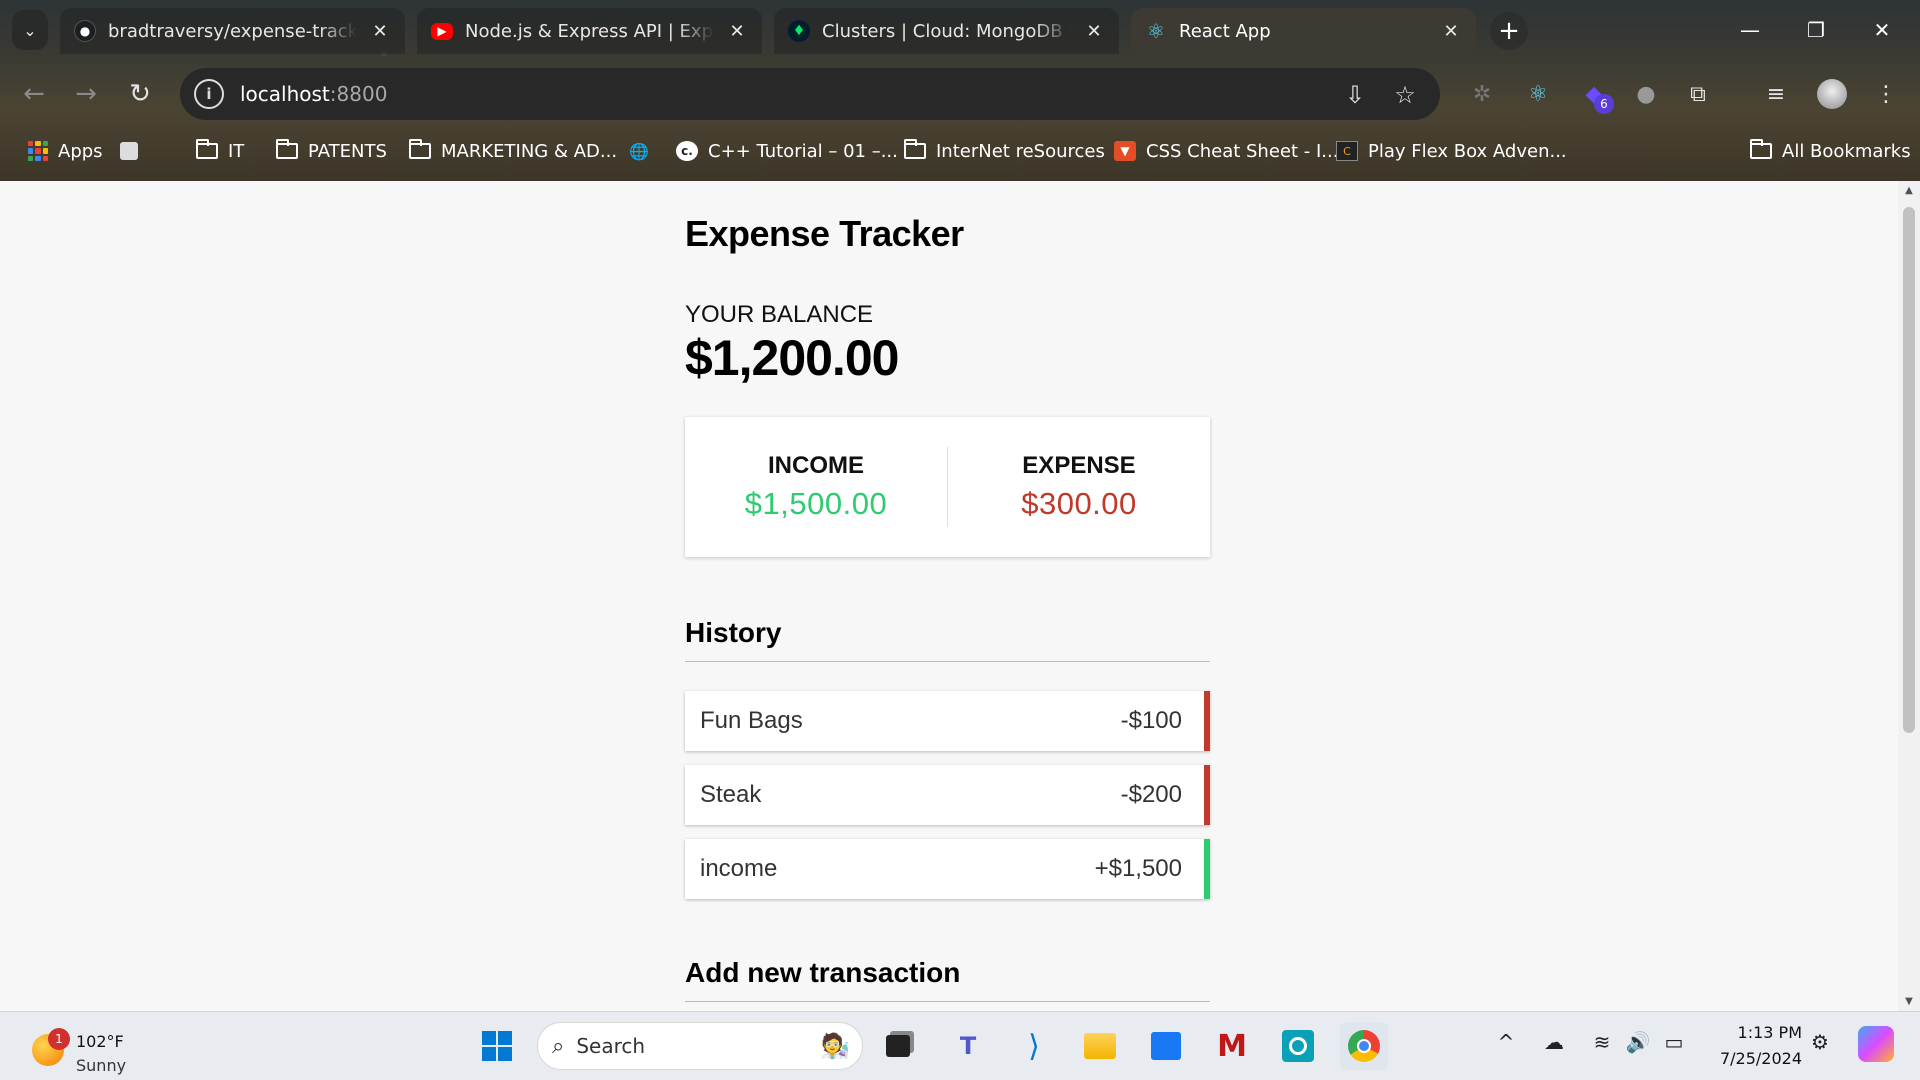  I want to click on bookmark-it: IT, so click(220, 151).